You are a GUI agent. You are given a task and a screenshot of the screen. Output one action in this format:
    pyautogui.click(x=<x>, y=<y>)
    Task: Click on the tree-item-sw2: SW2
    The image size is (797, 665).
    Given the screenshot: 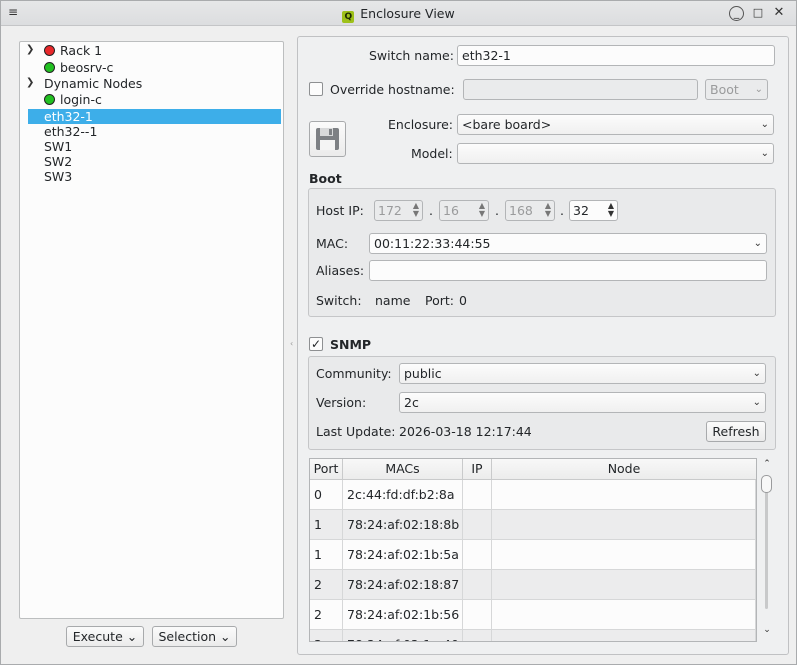 What is the action you would take?
    pyautogui.click(x=58, y=161)
    